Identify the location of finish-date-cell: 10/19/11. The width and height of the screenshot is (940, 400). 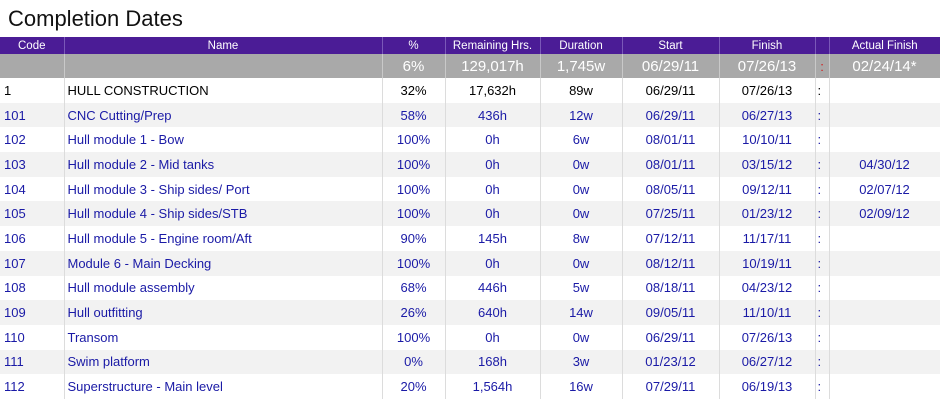
(767, 263).